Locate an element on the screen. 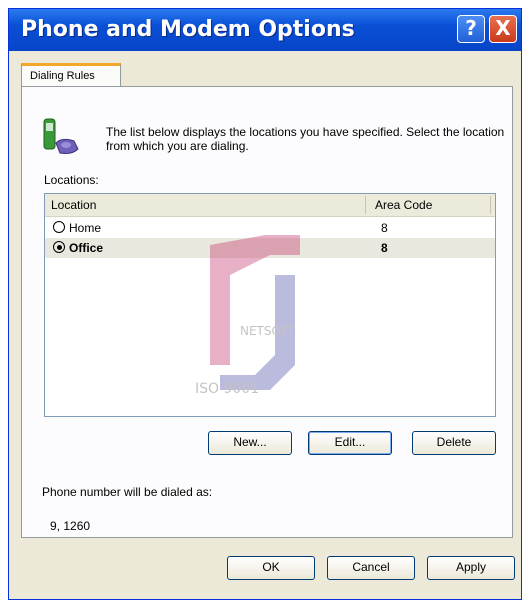 This screenshot has height=607, width=530. cancel-button: Cancel is located at coordinates (371, 568).